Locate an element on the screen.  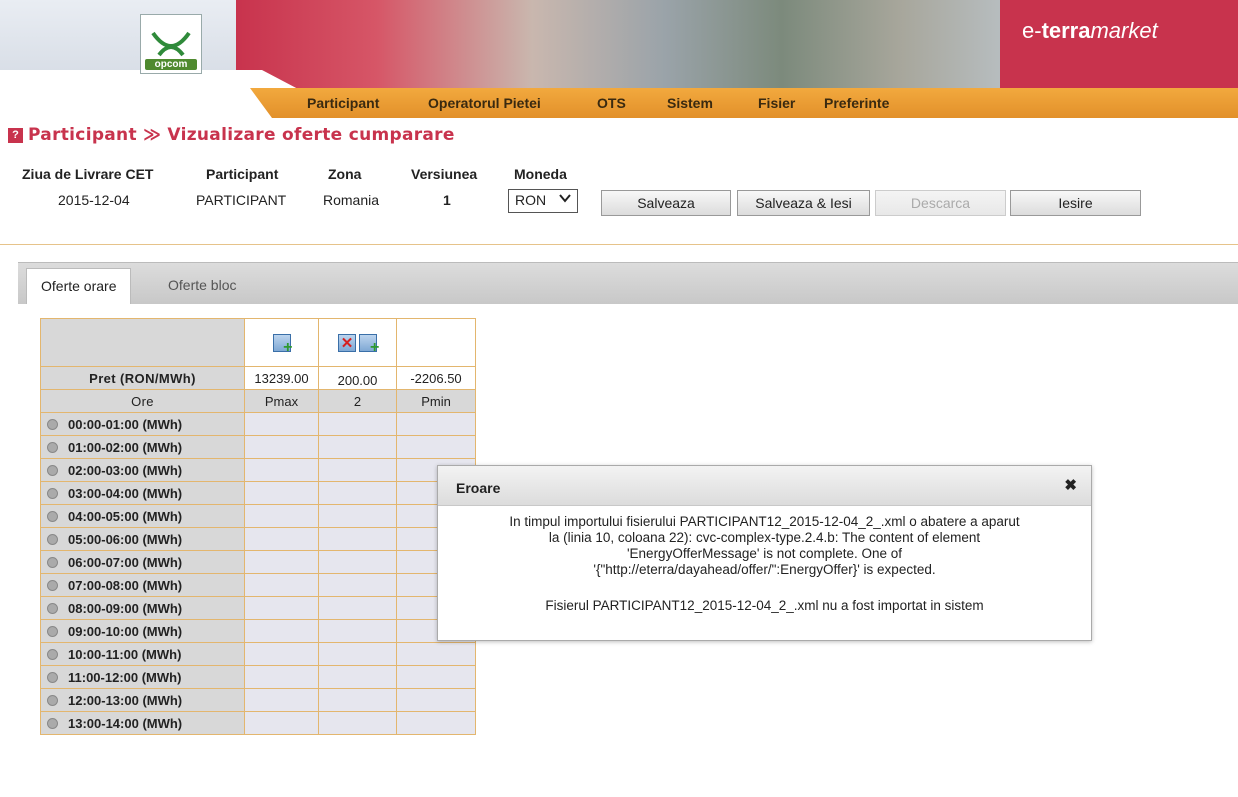
menu-item-fisier: Fisier is located at coordinates (776, 103).